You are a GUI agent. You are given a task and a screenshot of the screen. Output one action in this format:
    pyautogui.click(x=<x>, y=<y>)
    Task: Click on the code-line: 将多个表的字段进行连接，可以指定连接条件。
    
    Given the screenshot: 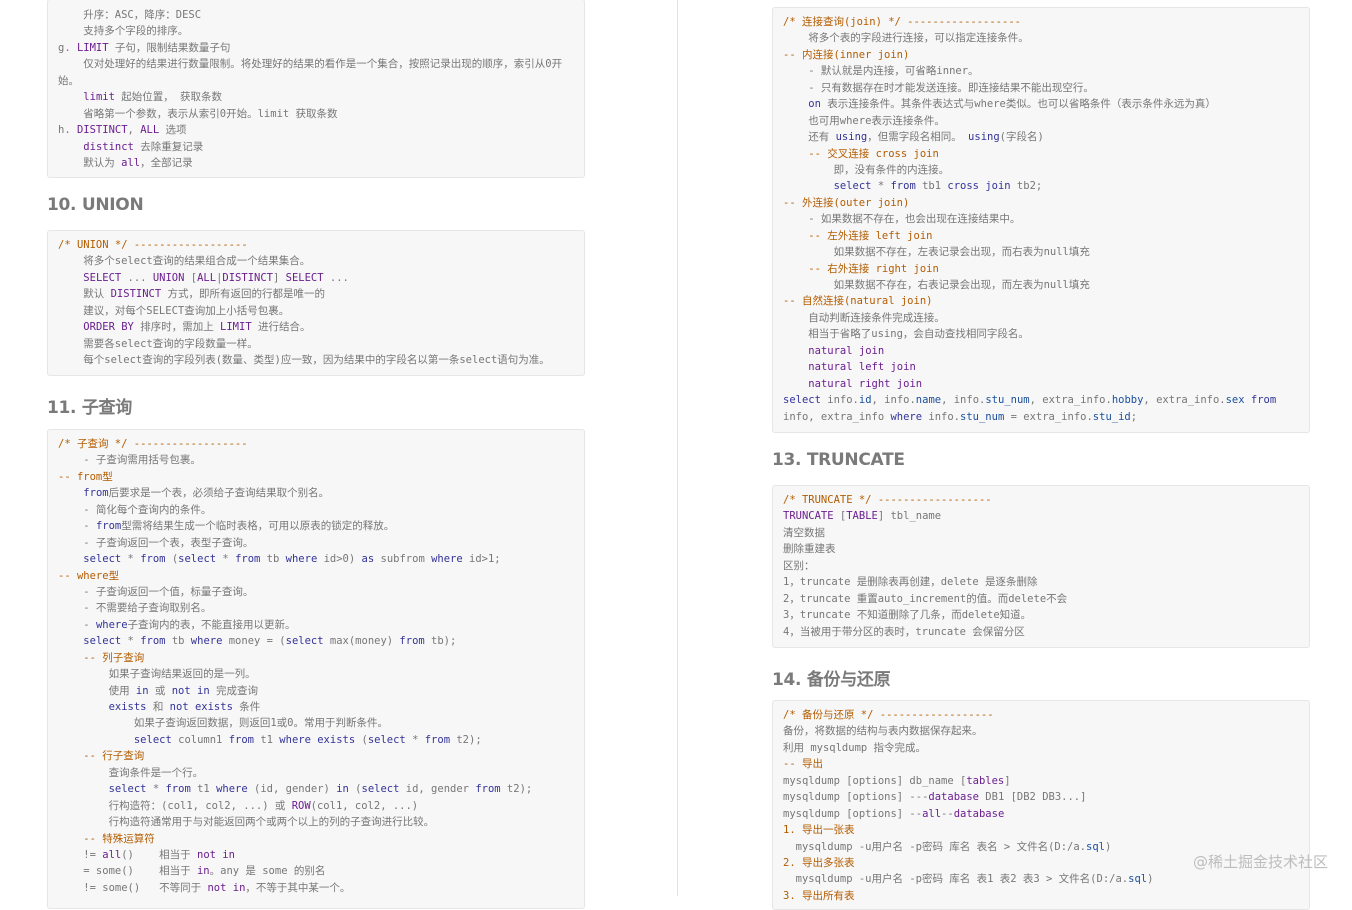 What is the action you would take?
    pyautogui.click(x=1041, y=38)
    